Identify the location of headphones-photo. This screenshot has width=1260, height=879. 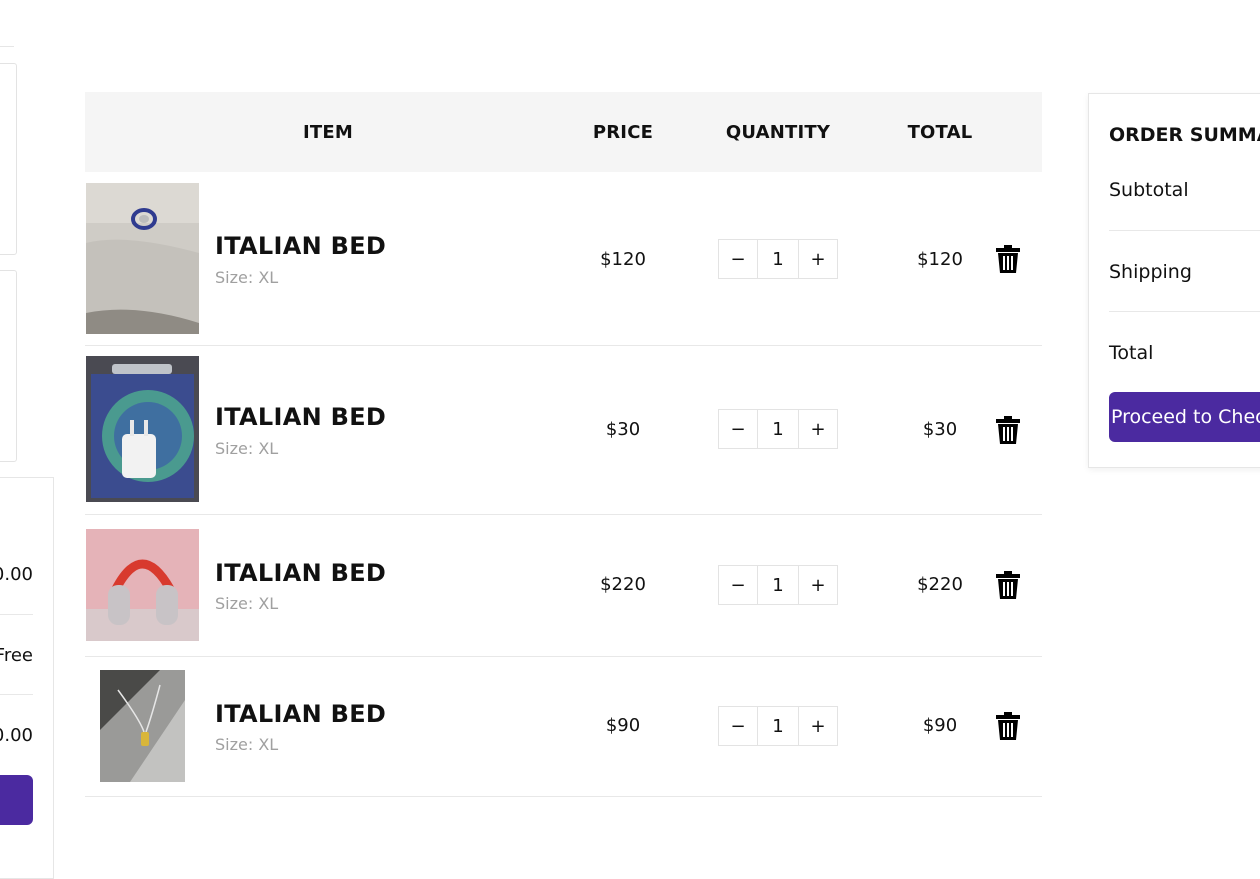
(142, 585).